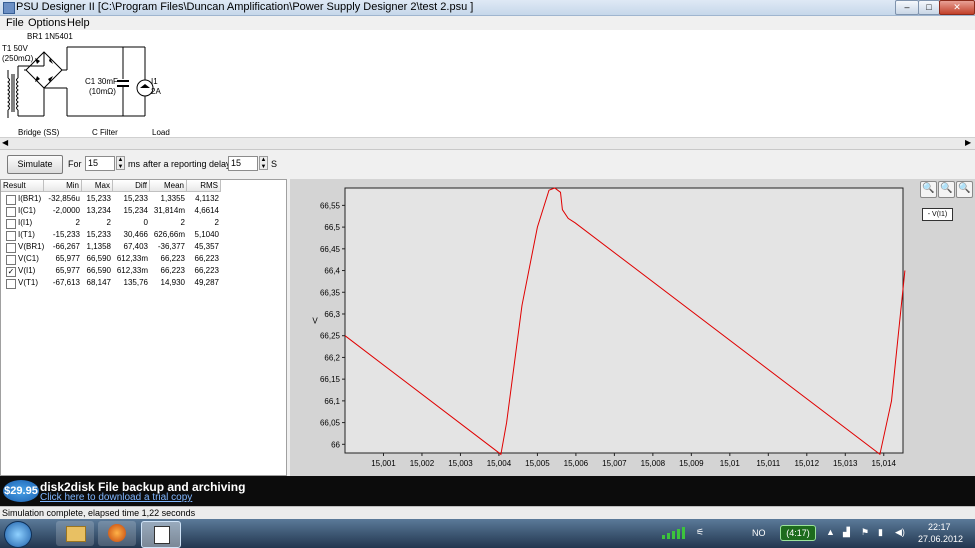  Describe the element at coordinates (135, 234) in the screenshot. I see `row-diff: 30,466` at that location.